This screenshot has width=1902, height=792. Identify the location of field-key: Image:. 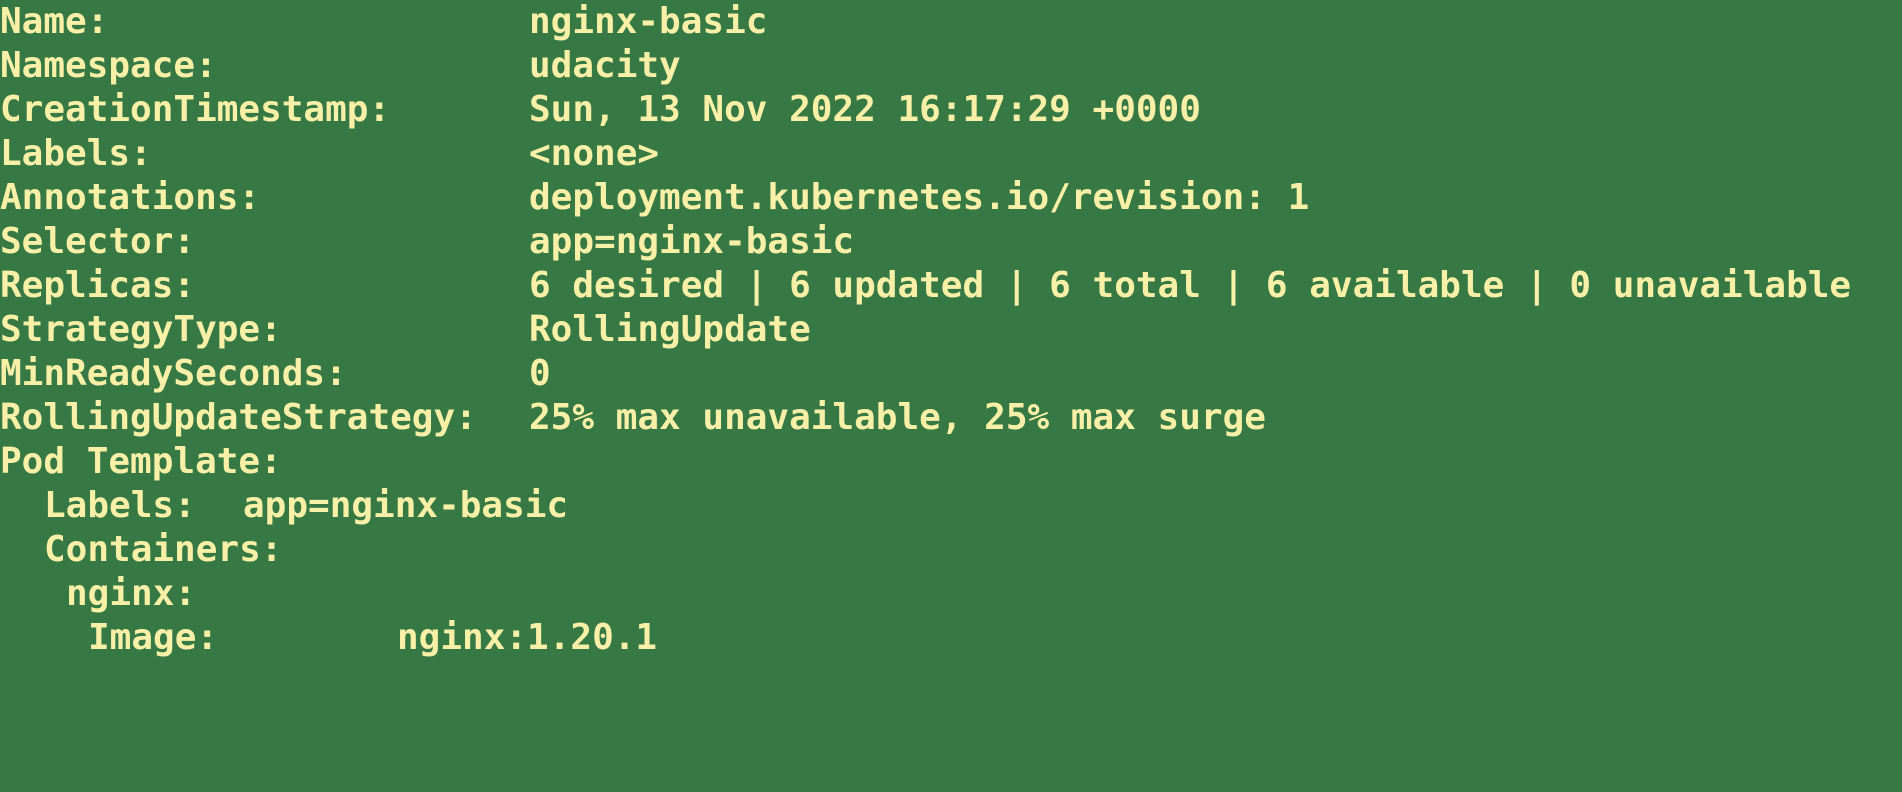
(153, 637).